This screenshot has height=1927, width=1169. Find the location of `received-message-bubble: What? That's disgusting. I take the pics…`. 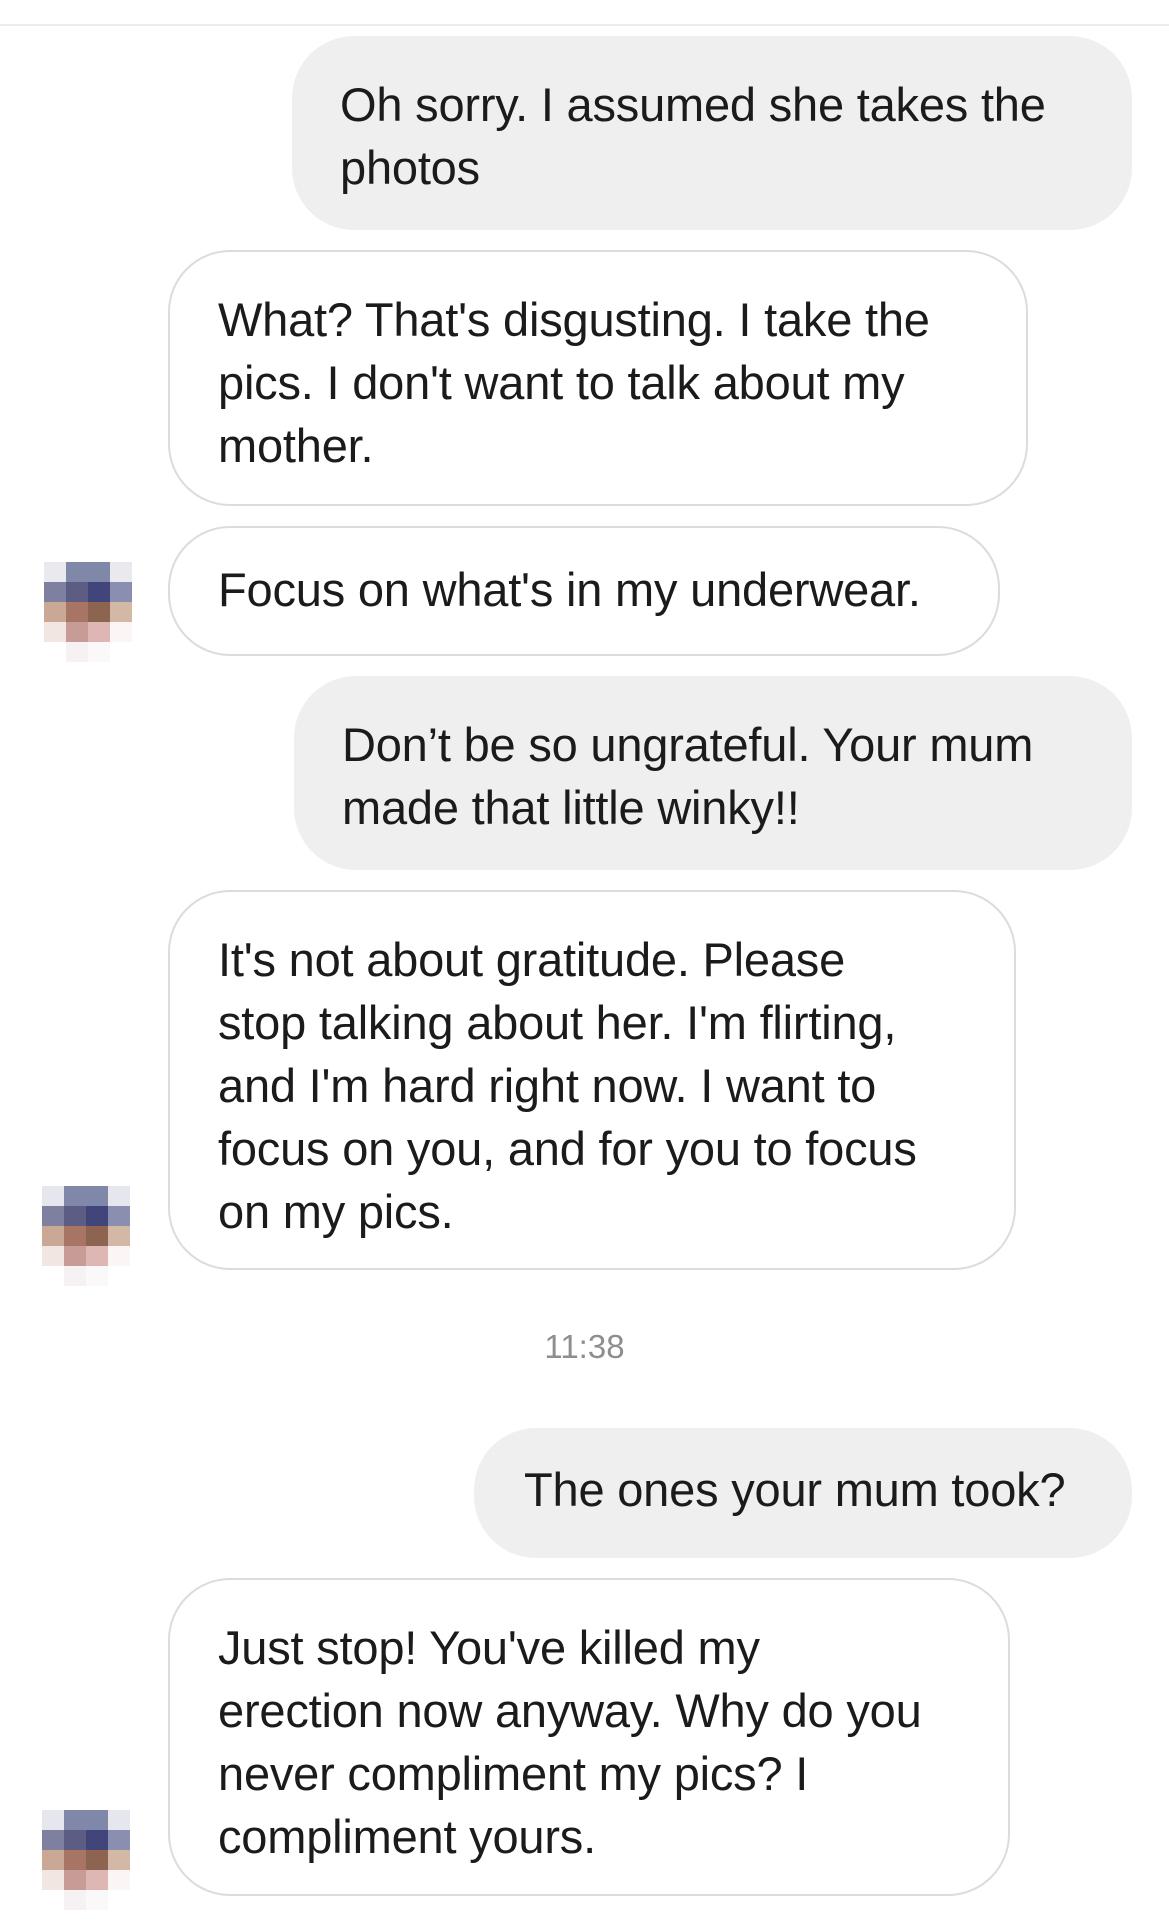

received-message-bubble: What? That's disgusting. I take the pics… is located at coordinates (598, 378).